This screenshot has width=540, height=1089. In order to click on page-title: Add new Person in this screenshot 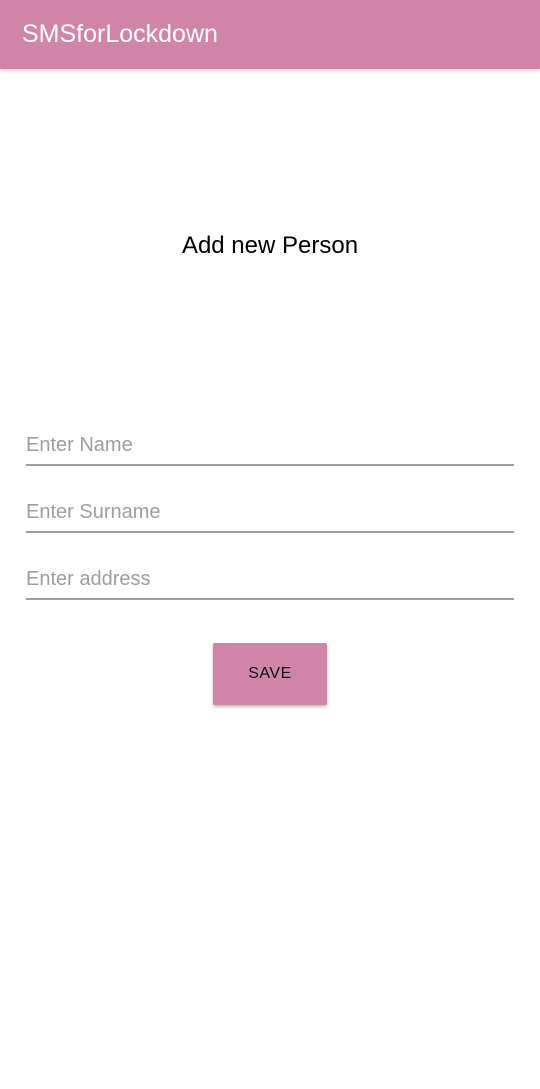, I will do `click(270, 245)`.